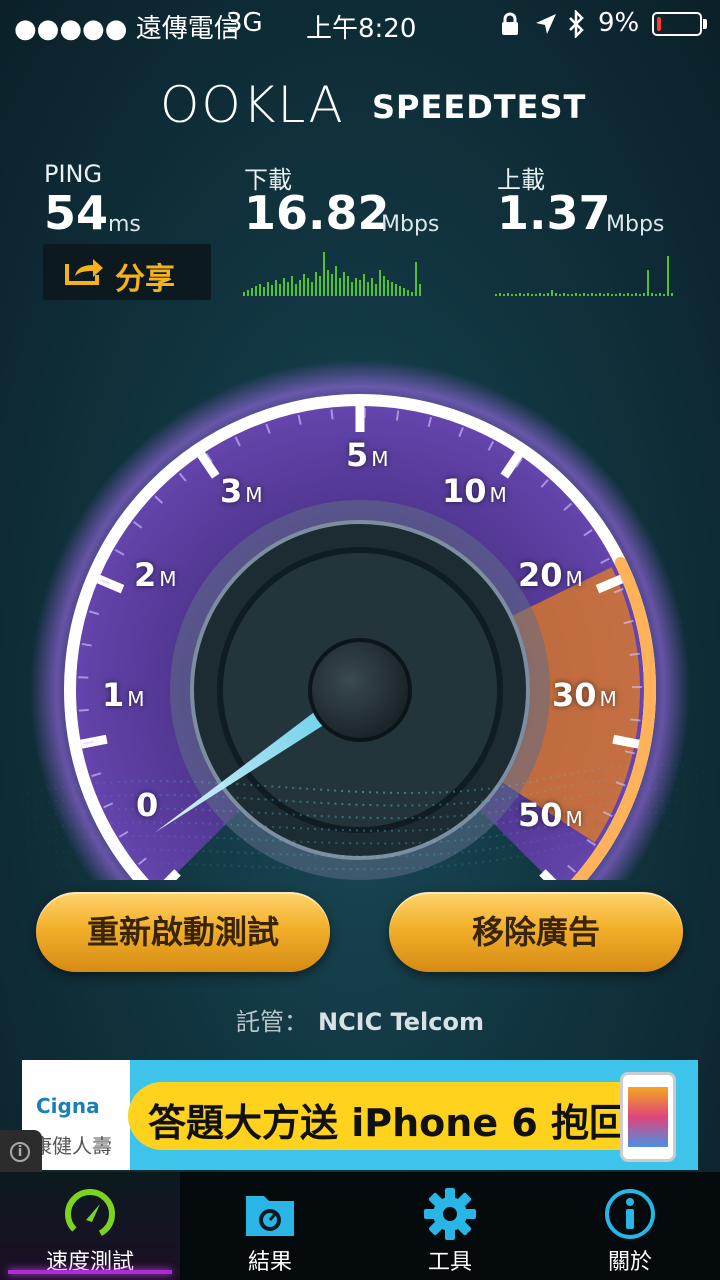 This screenshot has width=720, height=1280. Describe the element at coordinates (231, 491) in the screenshot. I see `gauge-tick-number: 3` at that location.